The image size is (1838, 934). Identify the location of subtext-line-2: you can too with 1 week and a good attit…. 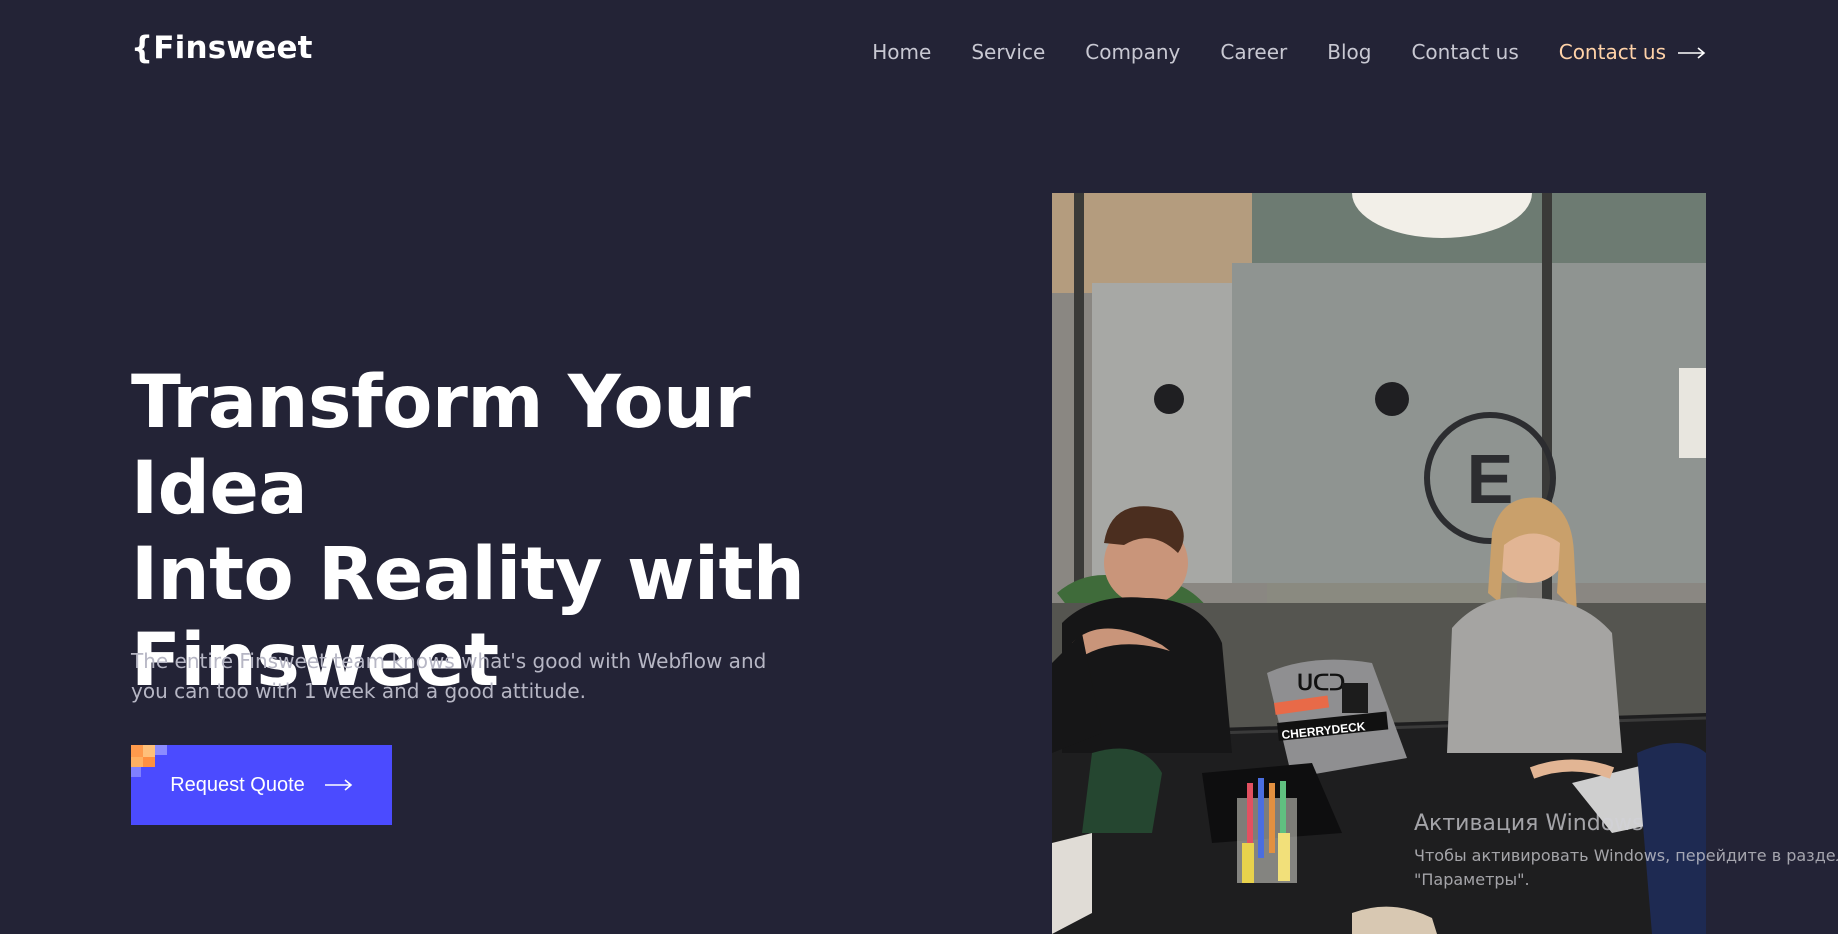
(359, 691).